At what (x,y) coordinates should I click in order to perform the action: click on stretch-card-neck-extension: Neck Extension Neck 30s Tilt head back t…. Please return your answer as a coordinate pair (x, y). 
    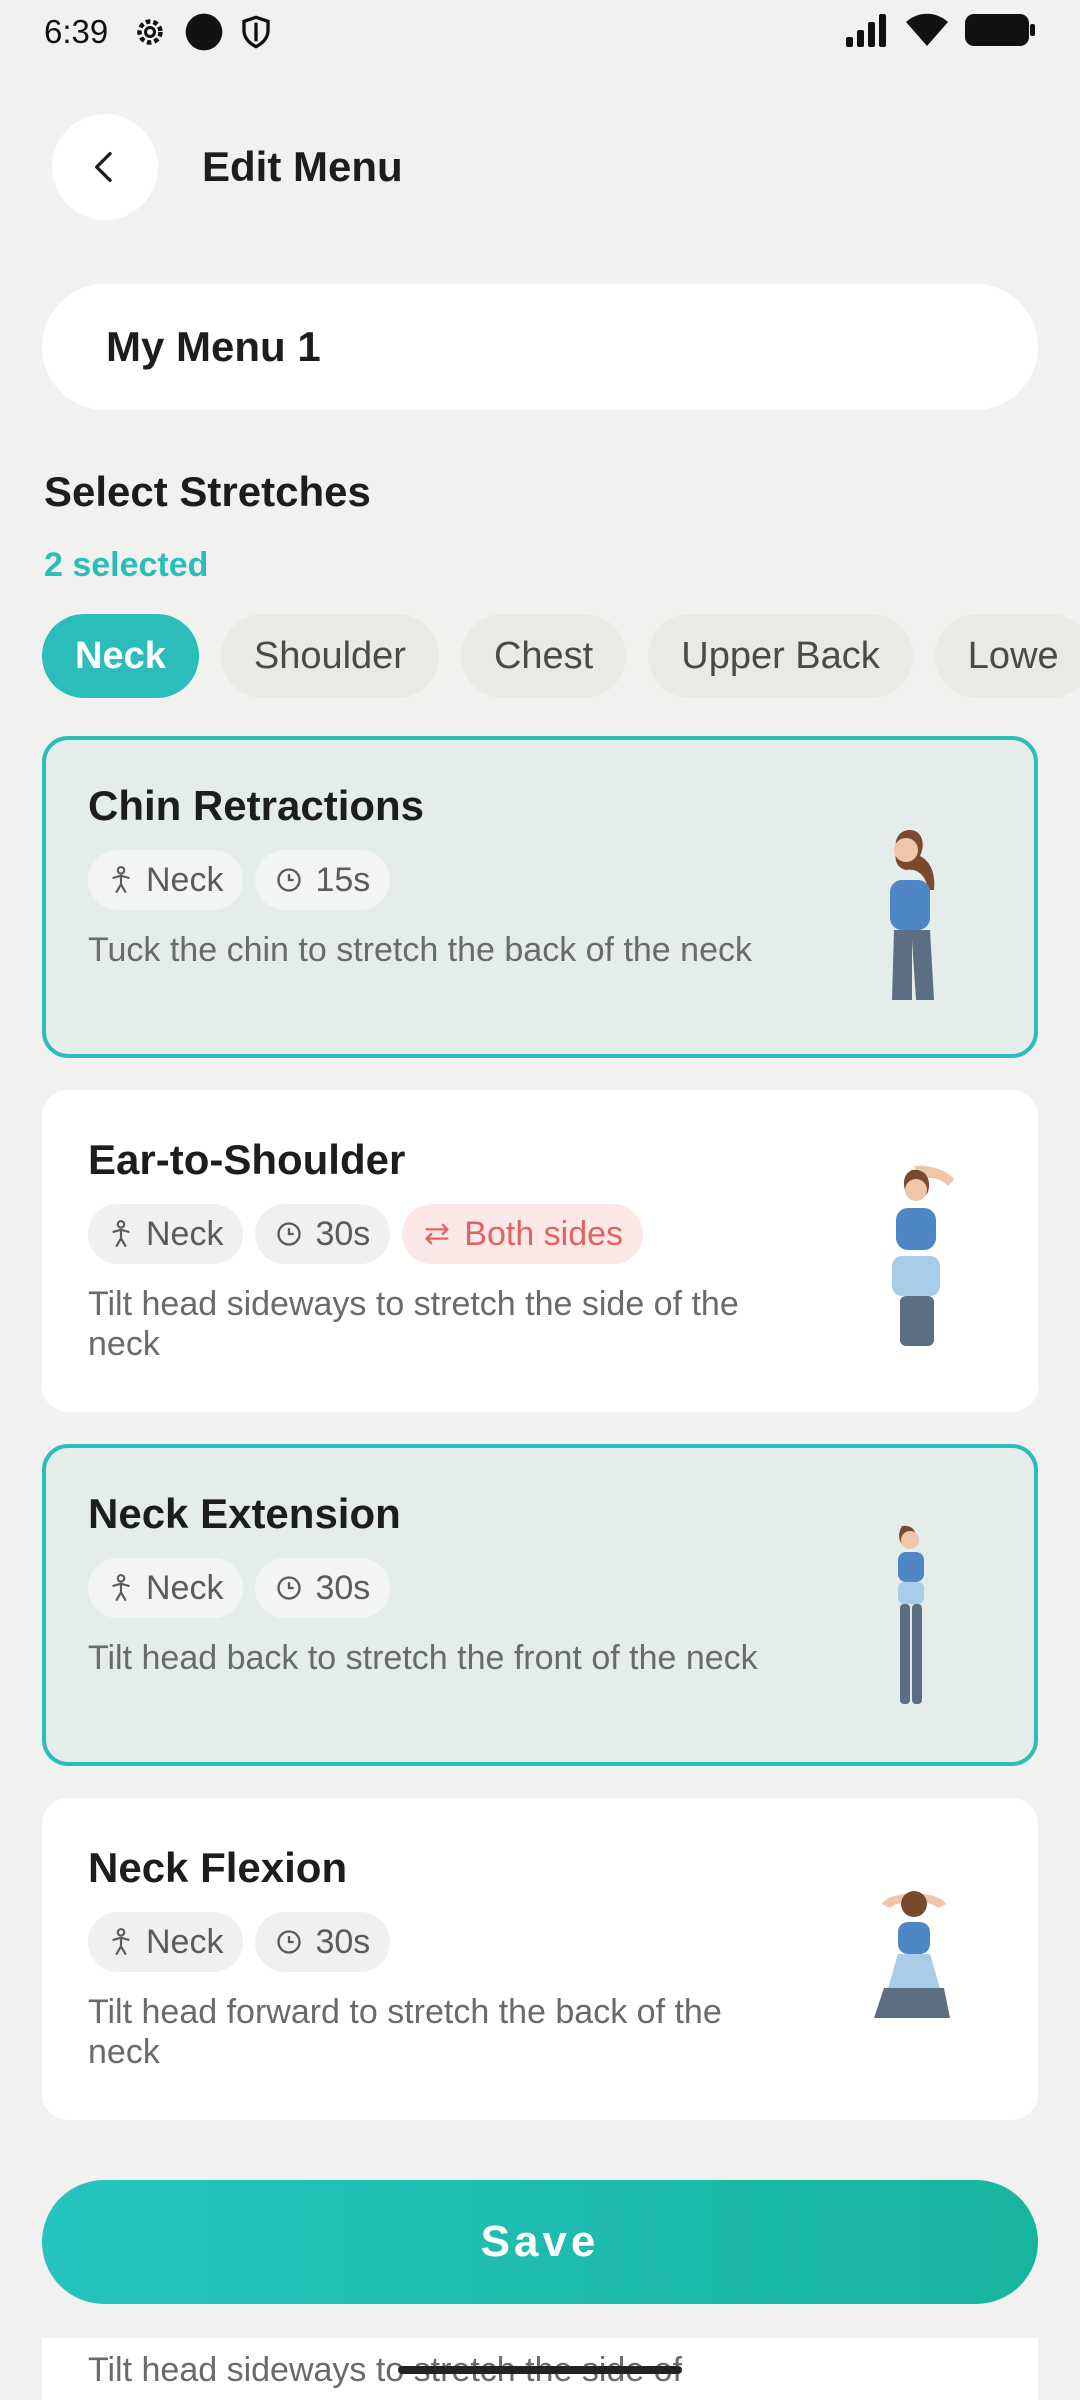
    Looking at the image, I should click on (540, 1605).